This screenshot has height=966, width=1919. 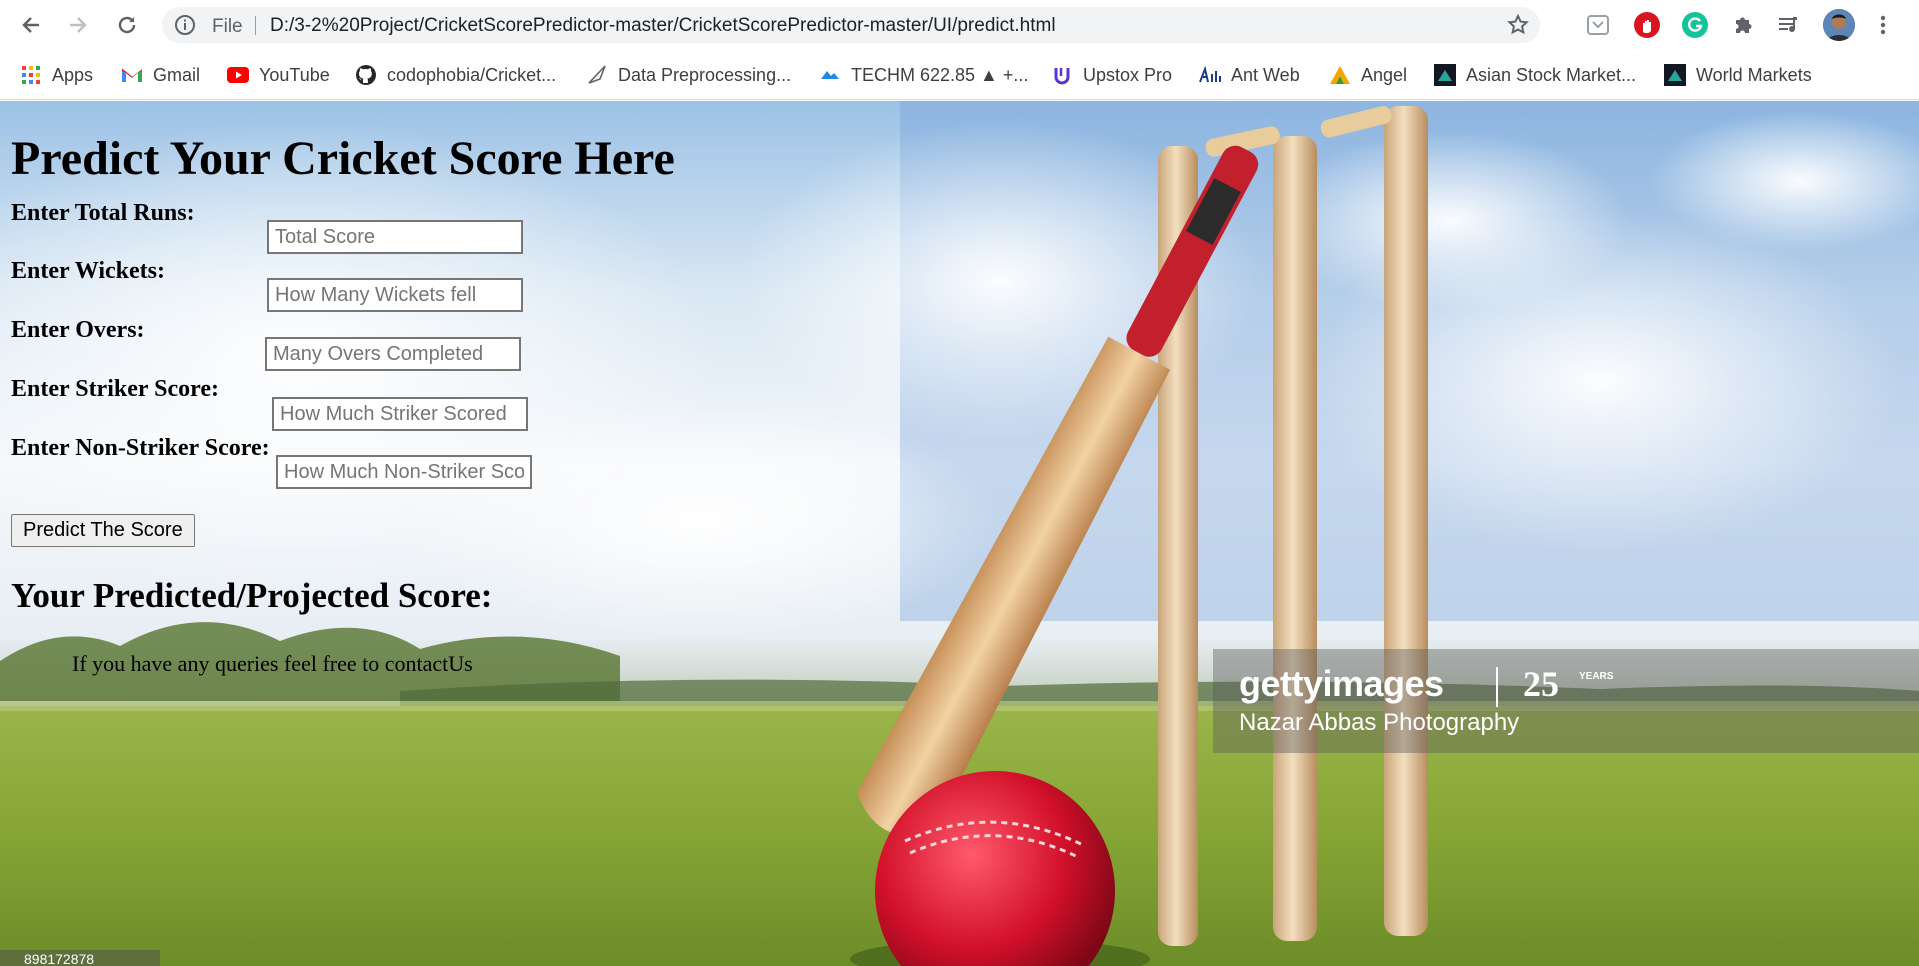 I want to click on extension-grammarly-icon, so click(x=1695, y=25).